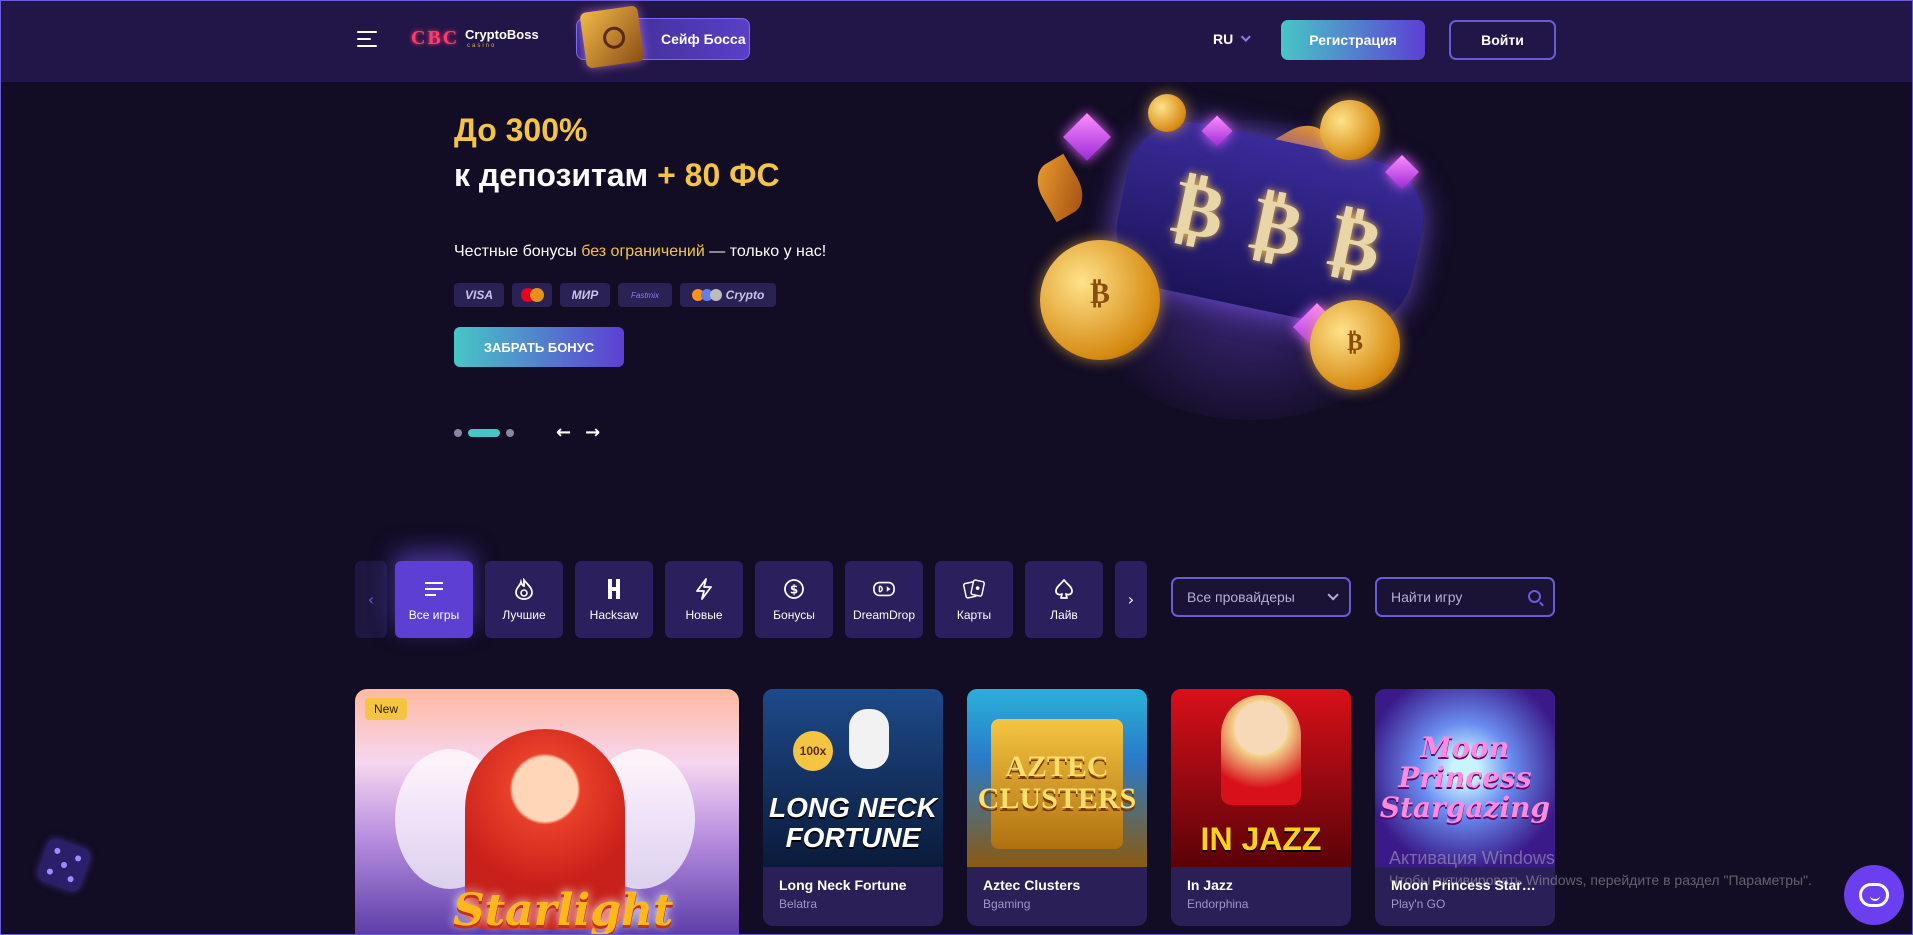 The height and width of the screenshot is (935, 1913). Describe the element at coordinates (1210, 885) in the screenshot. I see `game-name: In Jazz` at that location.